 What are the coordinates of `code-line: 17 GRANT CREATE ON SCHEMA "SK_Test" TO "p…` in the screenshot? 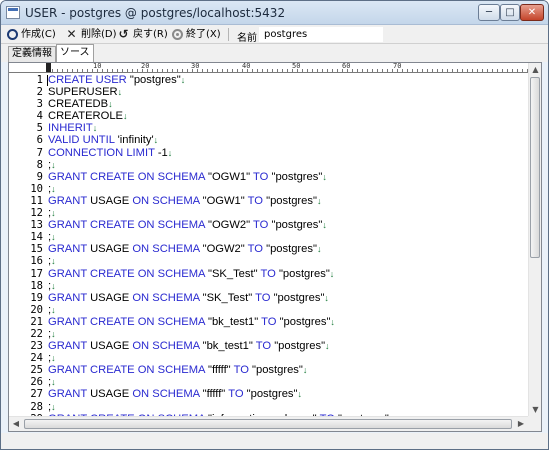 It's located at (268, 274).